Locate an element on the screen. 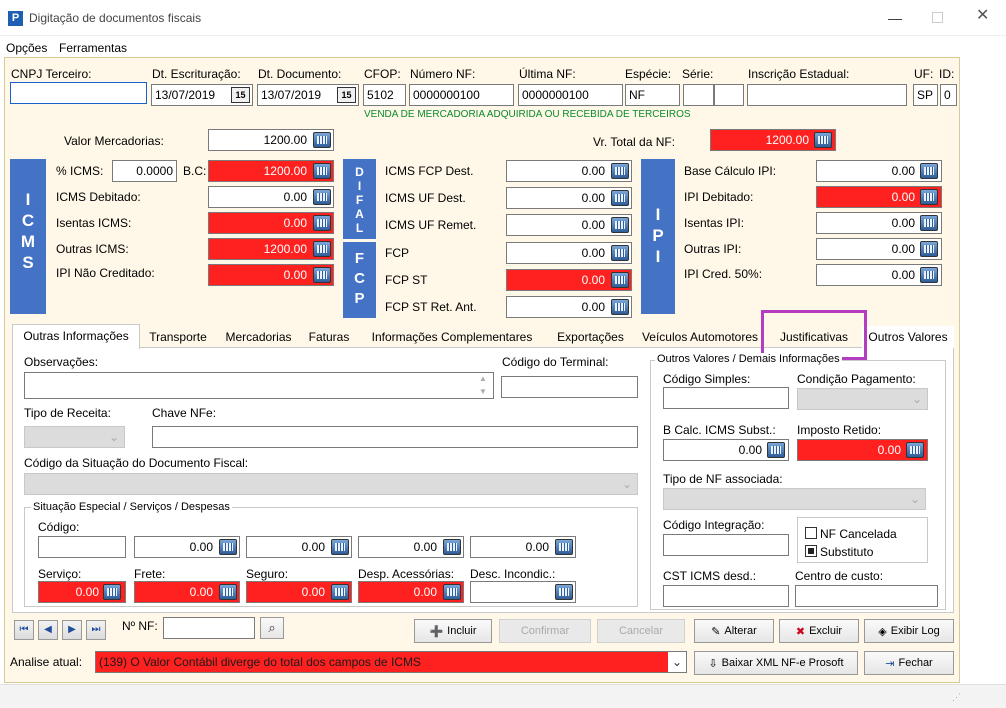 The height and width of the screenshot is (708, 1006). incluir-button: ➕ Incluir is located at coordinates (453, 631).